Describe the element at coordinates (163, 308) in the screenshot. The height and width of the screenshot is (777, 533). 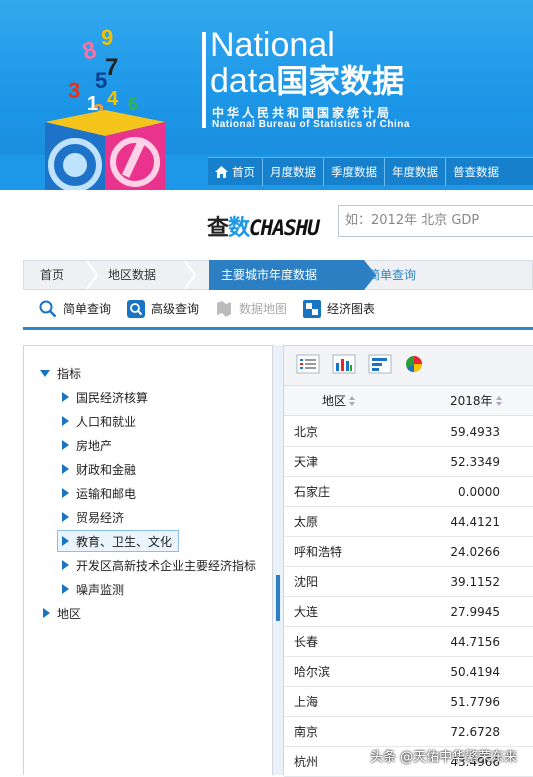
I see `tool-advanced-query: 高级查询` at that location.